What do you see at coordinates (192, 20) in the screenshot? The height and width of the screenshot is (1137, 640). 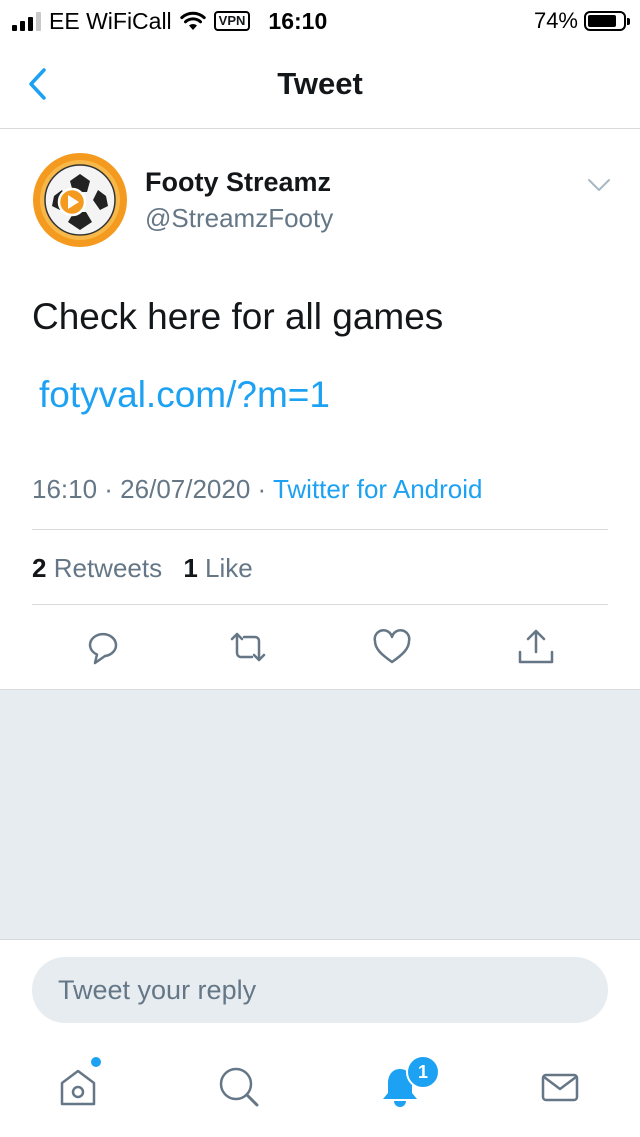 I see `wifi-icon` at bounding box center [192, 20].